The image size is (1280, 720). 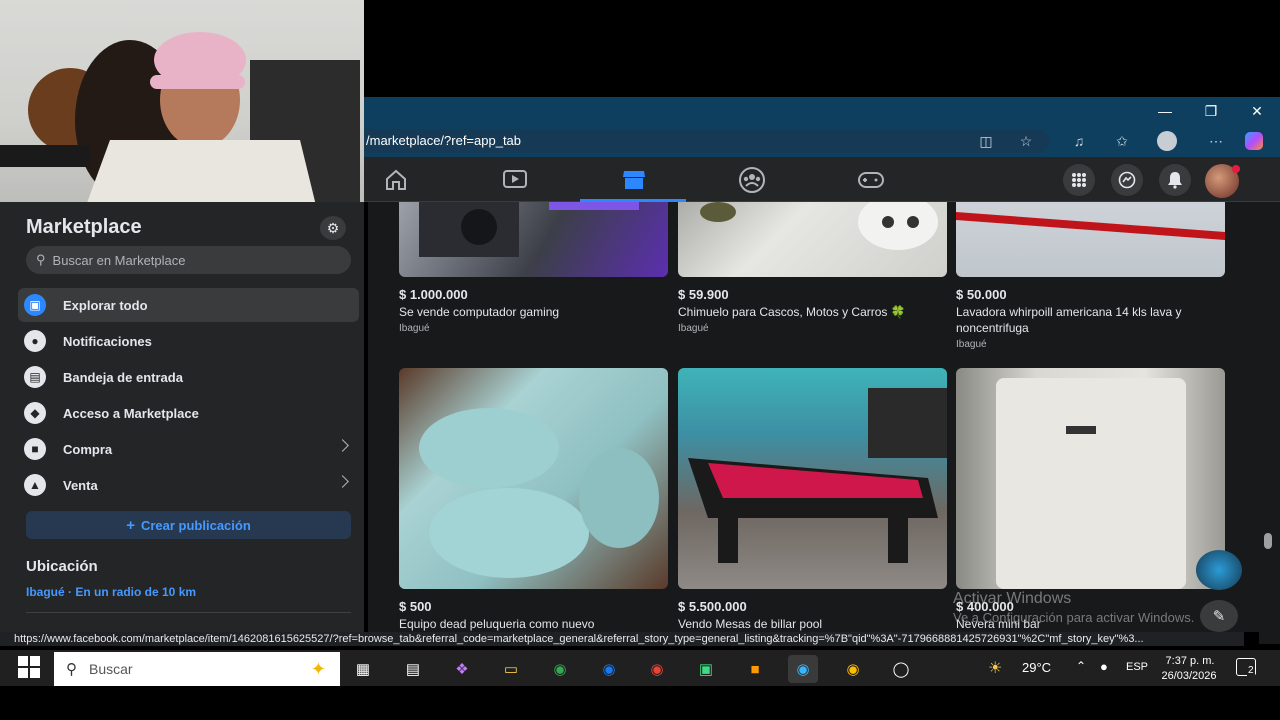 I want to click on webcam-overlay, so click(x=182, y=111).